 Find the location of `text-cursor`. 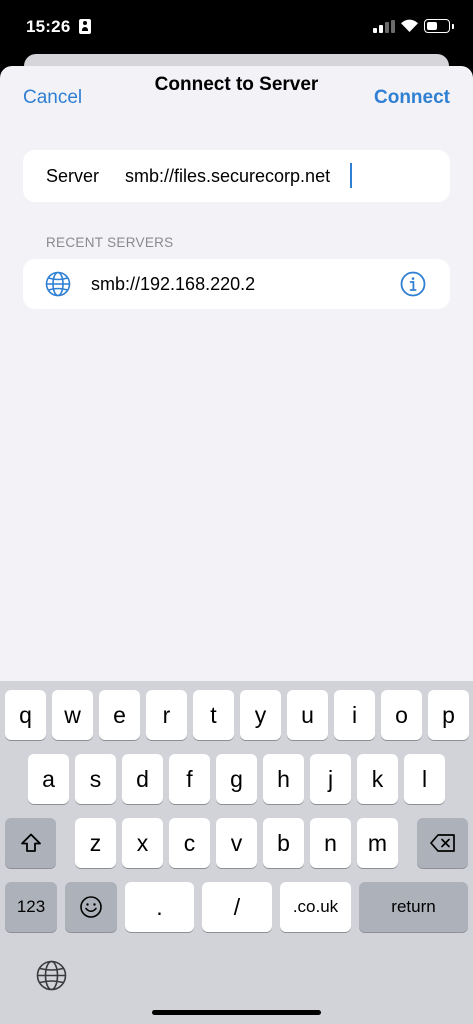

text-cursor is located at coordinates (351, 175).